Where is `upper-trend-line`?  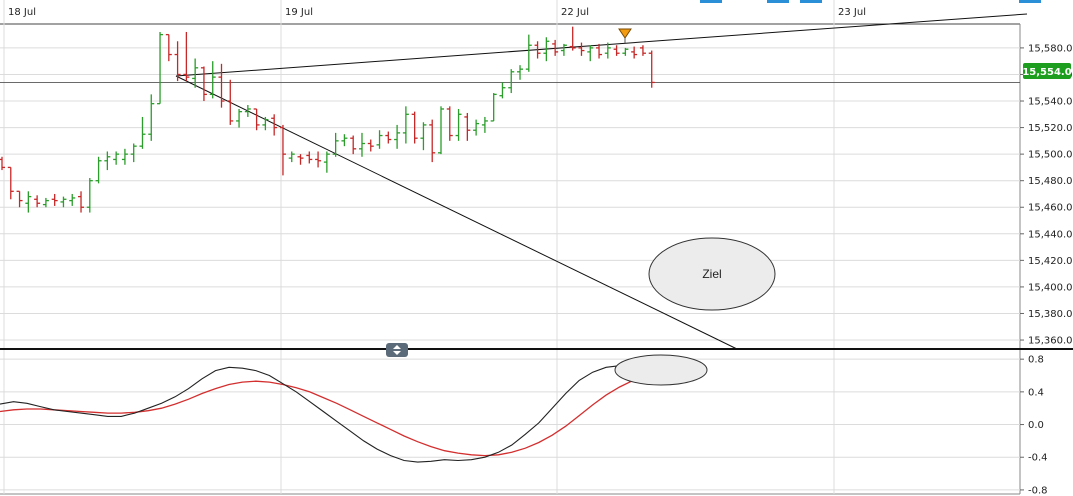 upper-trend-line is located at coordinates (601, 45).